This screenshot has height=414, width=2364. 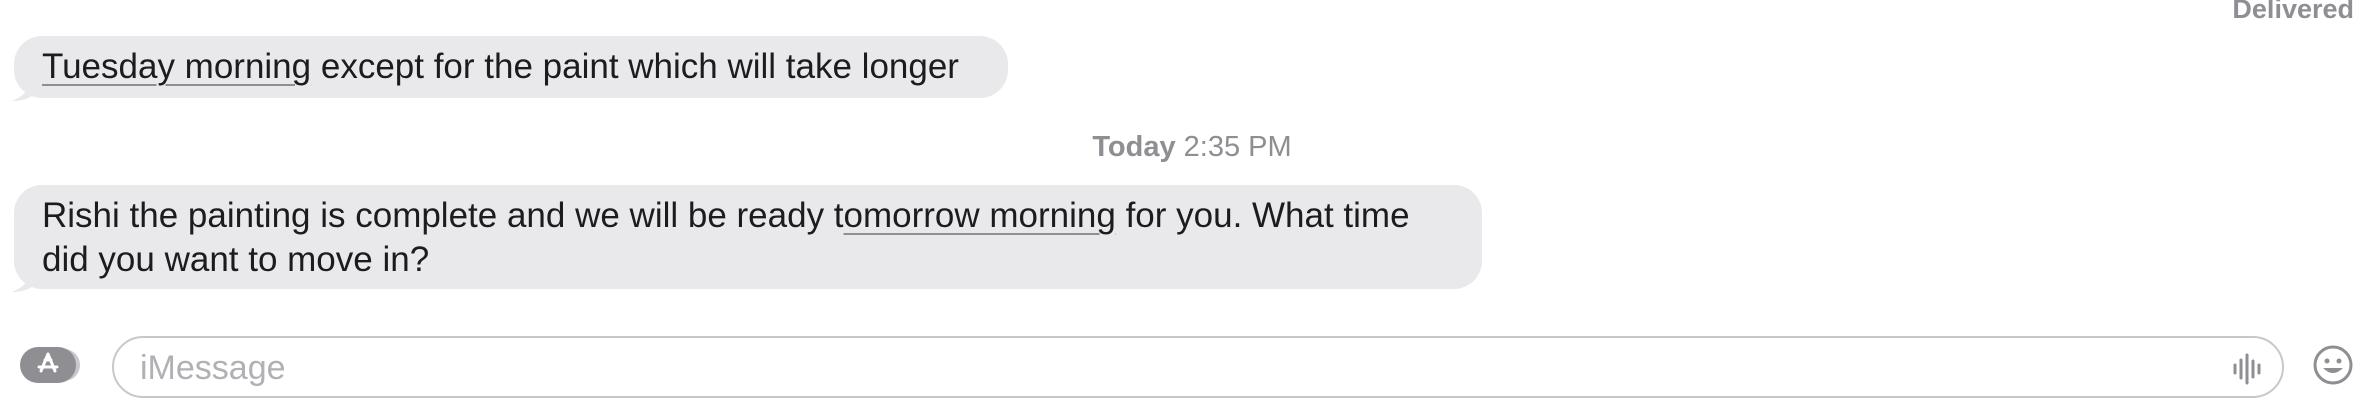 I want to click on delivered-status: Delivered, so click(x=2293, y=12).